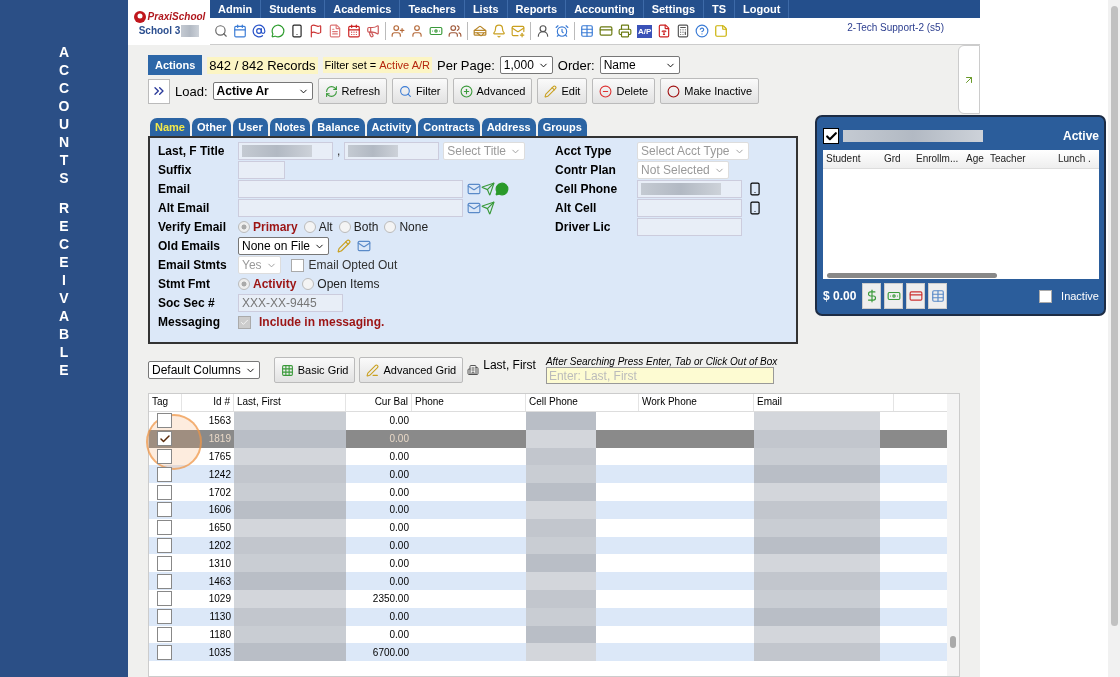  I want to click on note-icon, so click(721, 31).